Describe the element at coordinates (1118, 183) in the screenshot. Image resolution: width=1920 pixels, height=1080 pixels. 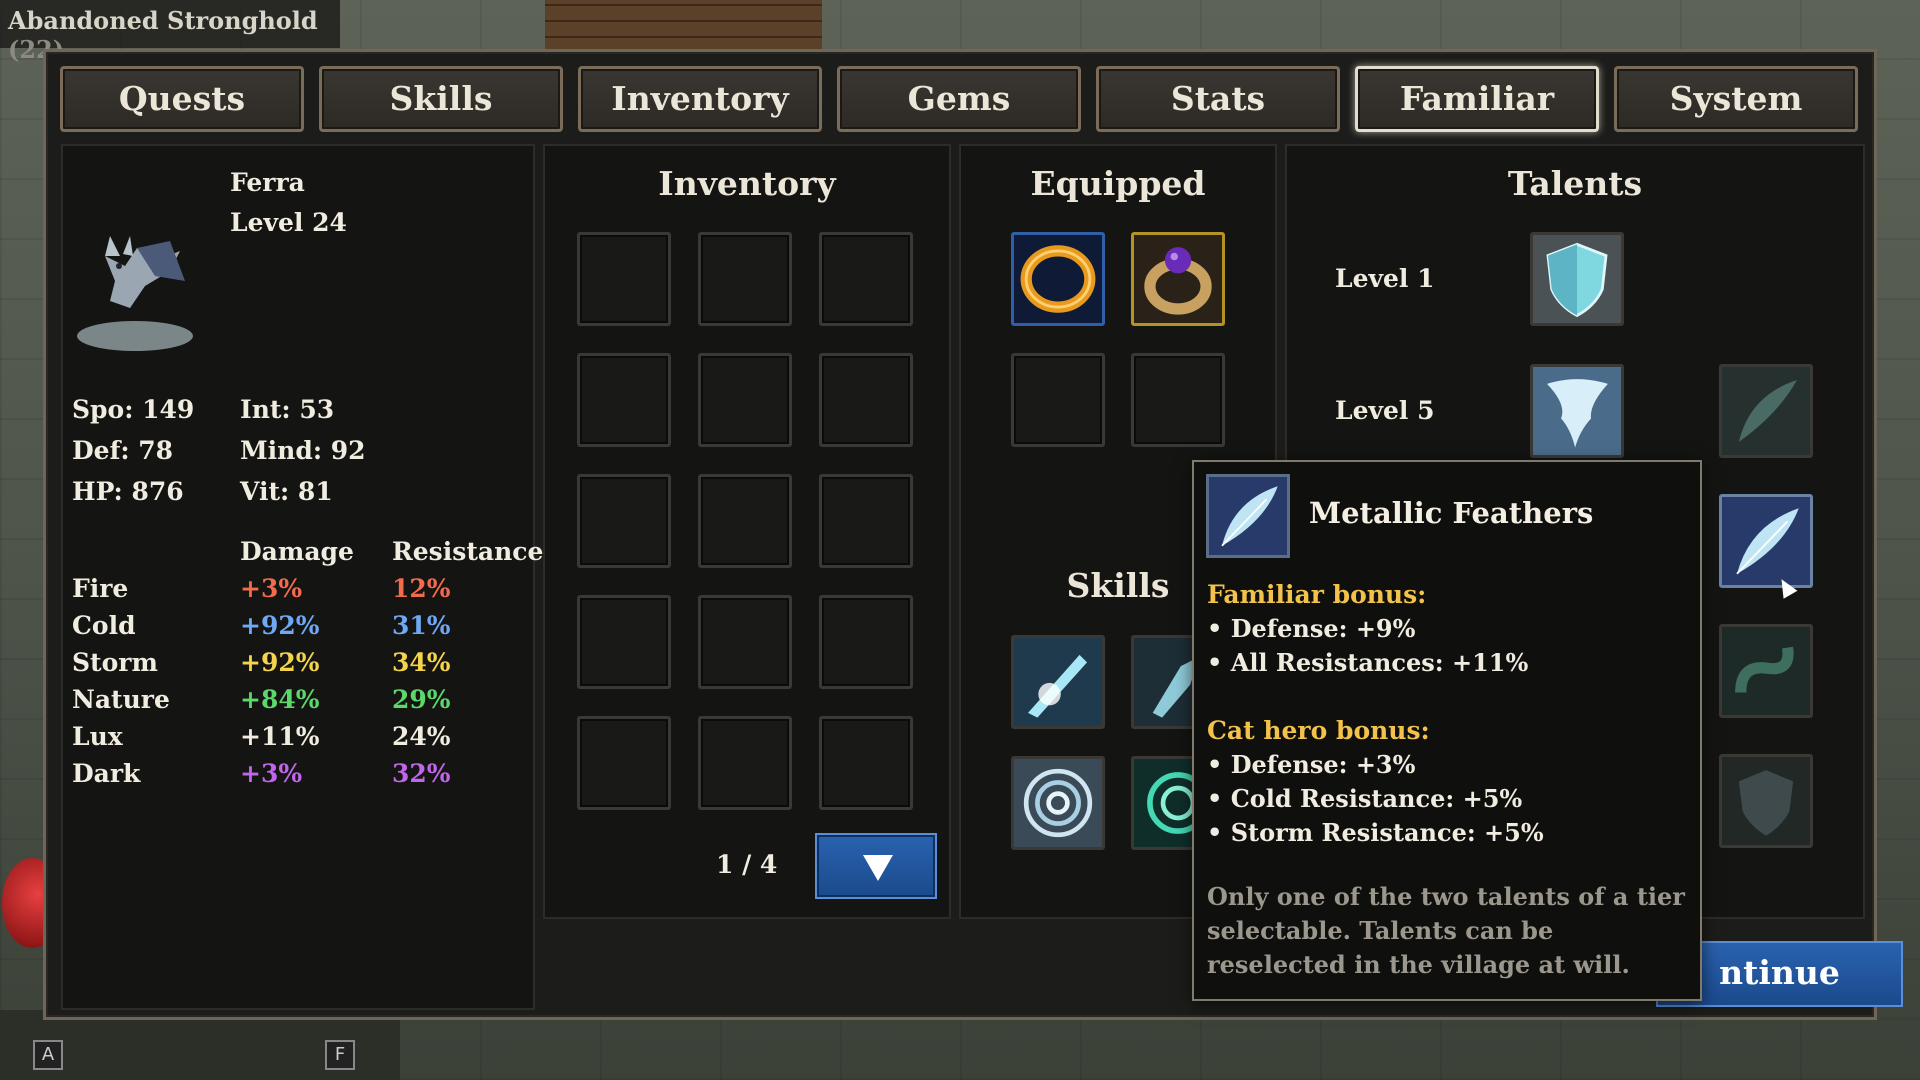
I see `equipped-title: Equipped` at that location.